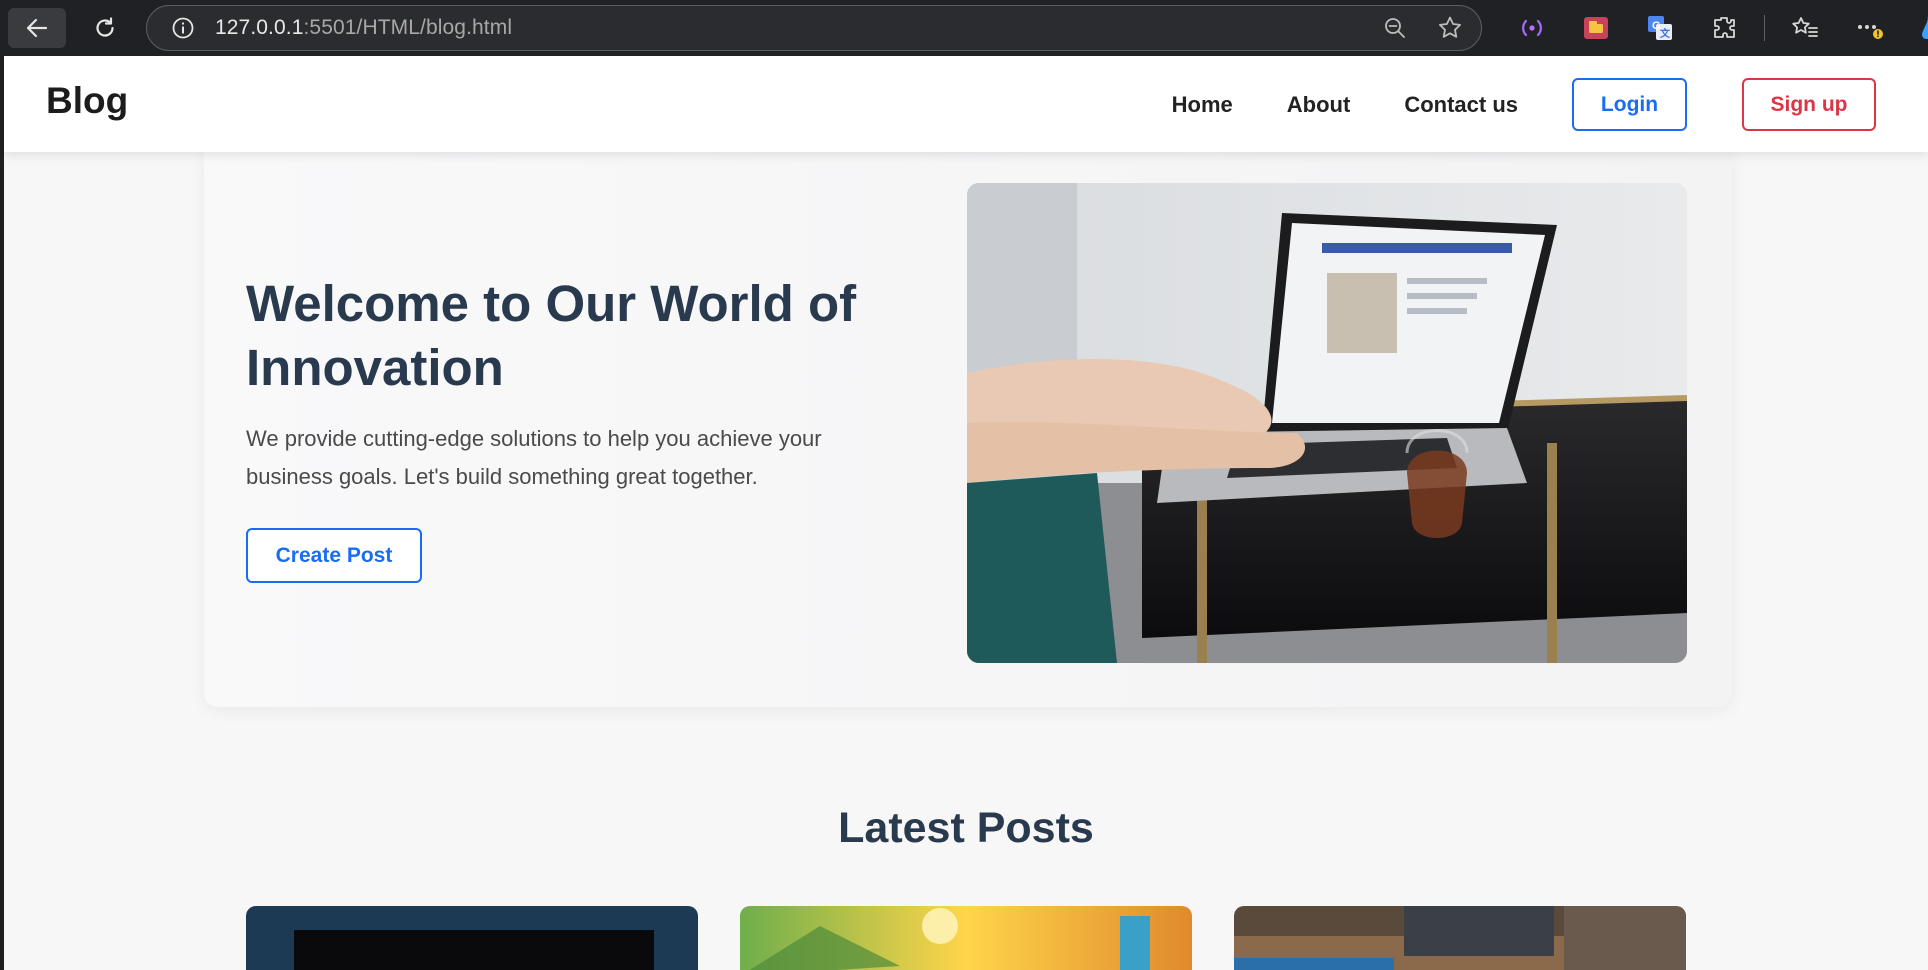  Describe the element at coordinates (1395, 28) in the screenshot. I see `zoom-out-icon` at that location.